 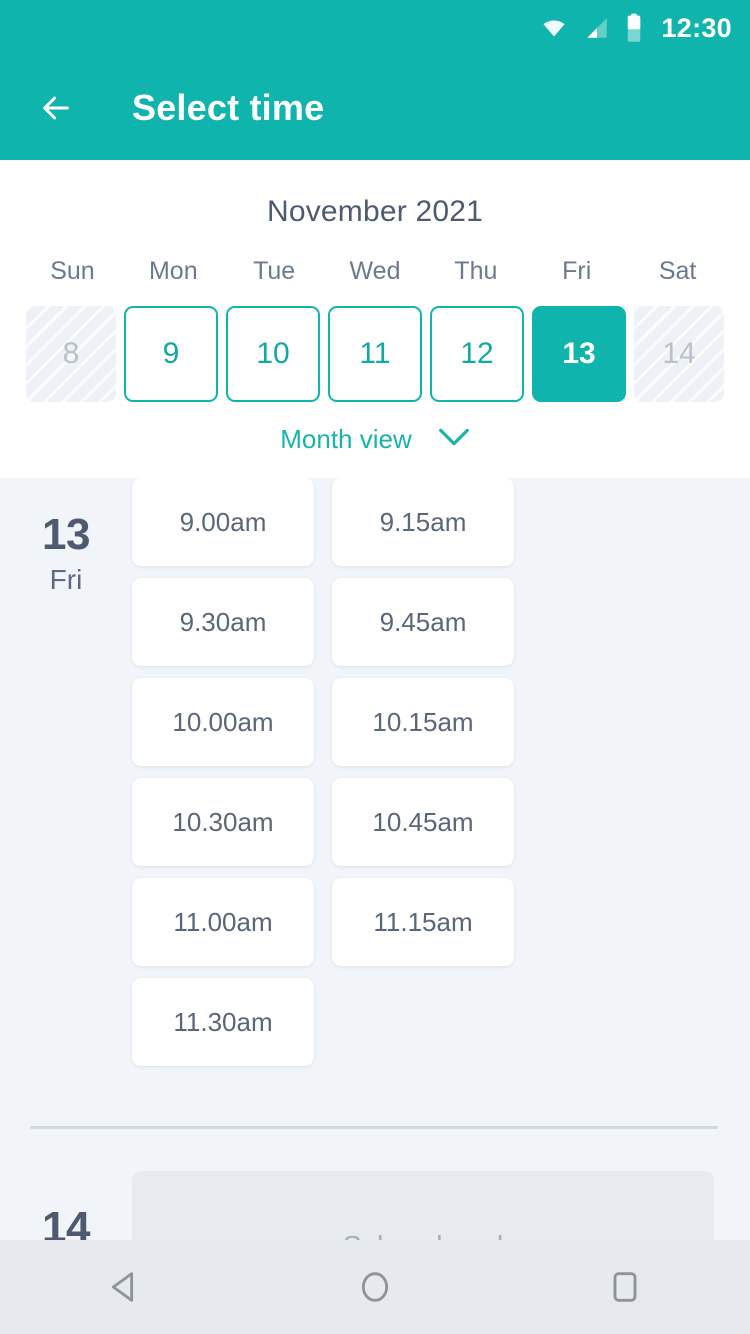 I want to click on nav-home-button, so click(x=375, y=1287).